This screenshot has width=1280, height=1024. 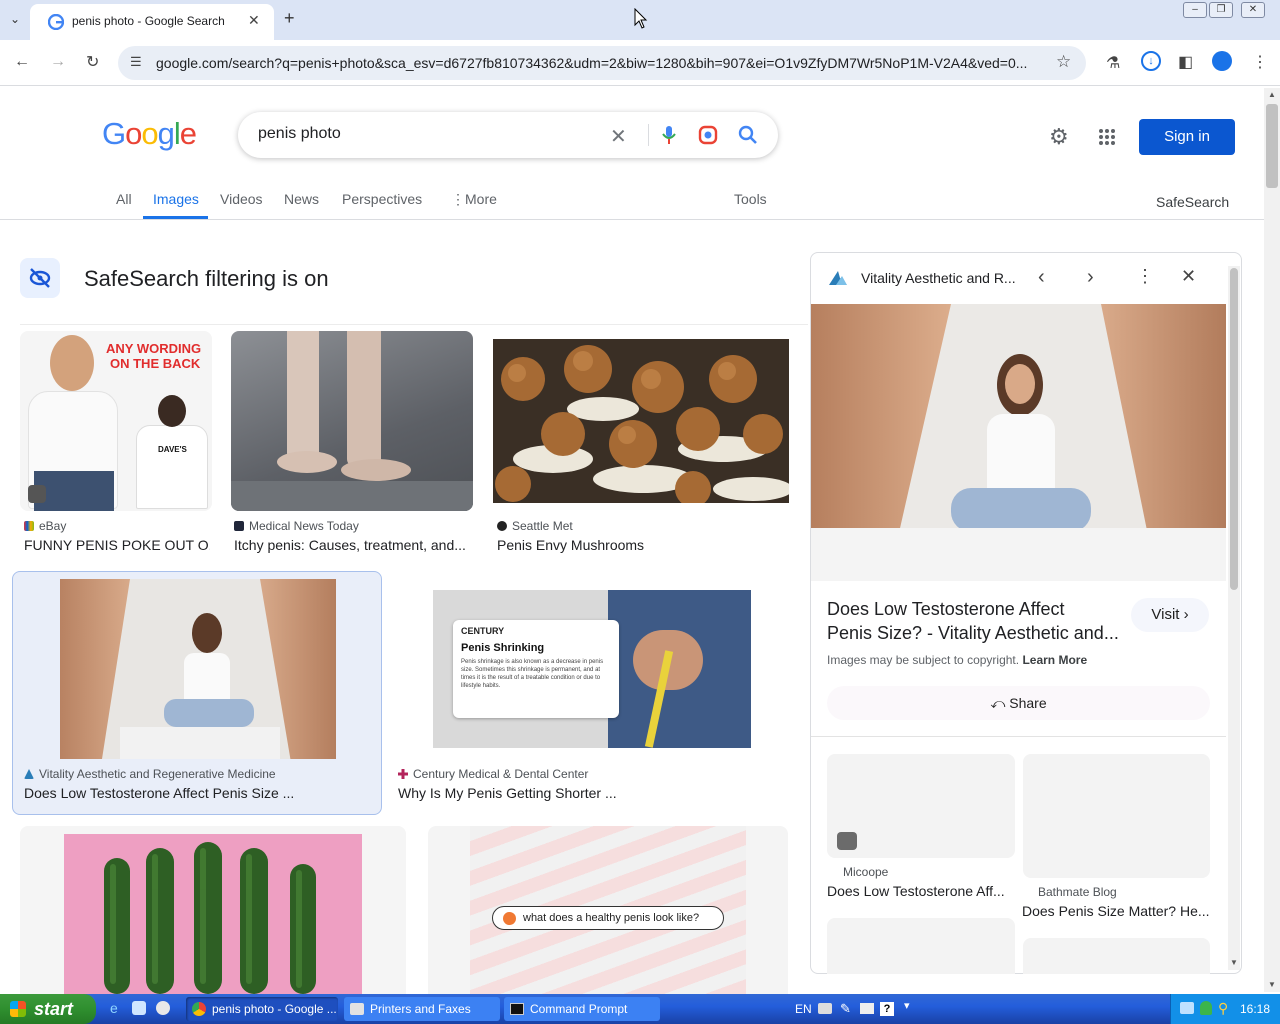 What do you see at coordinates (152, 22) in the screenshot?
I see `browser-tab: penis photo - Google Search ✕` at bounding box center [152, 22].